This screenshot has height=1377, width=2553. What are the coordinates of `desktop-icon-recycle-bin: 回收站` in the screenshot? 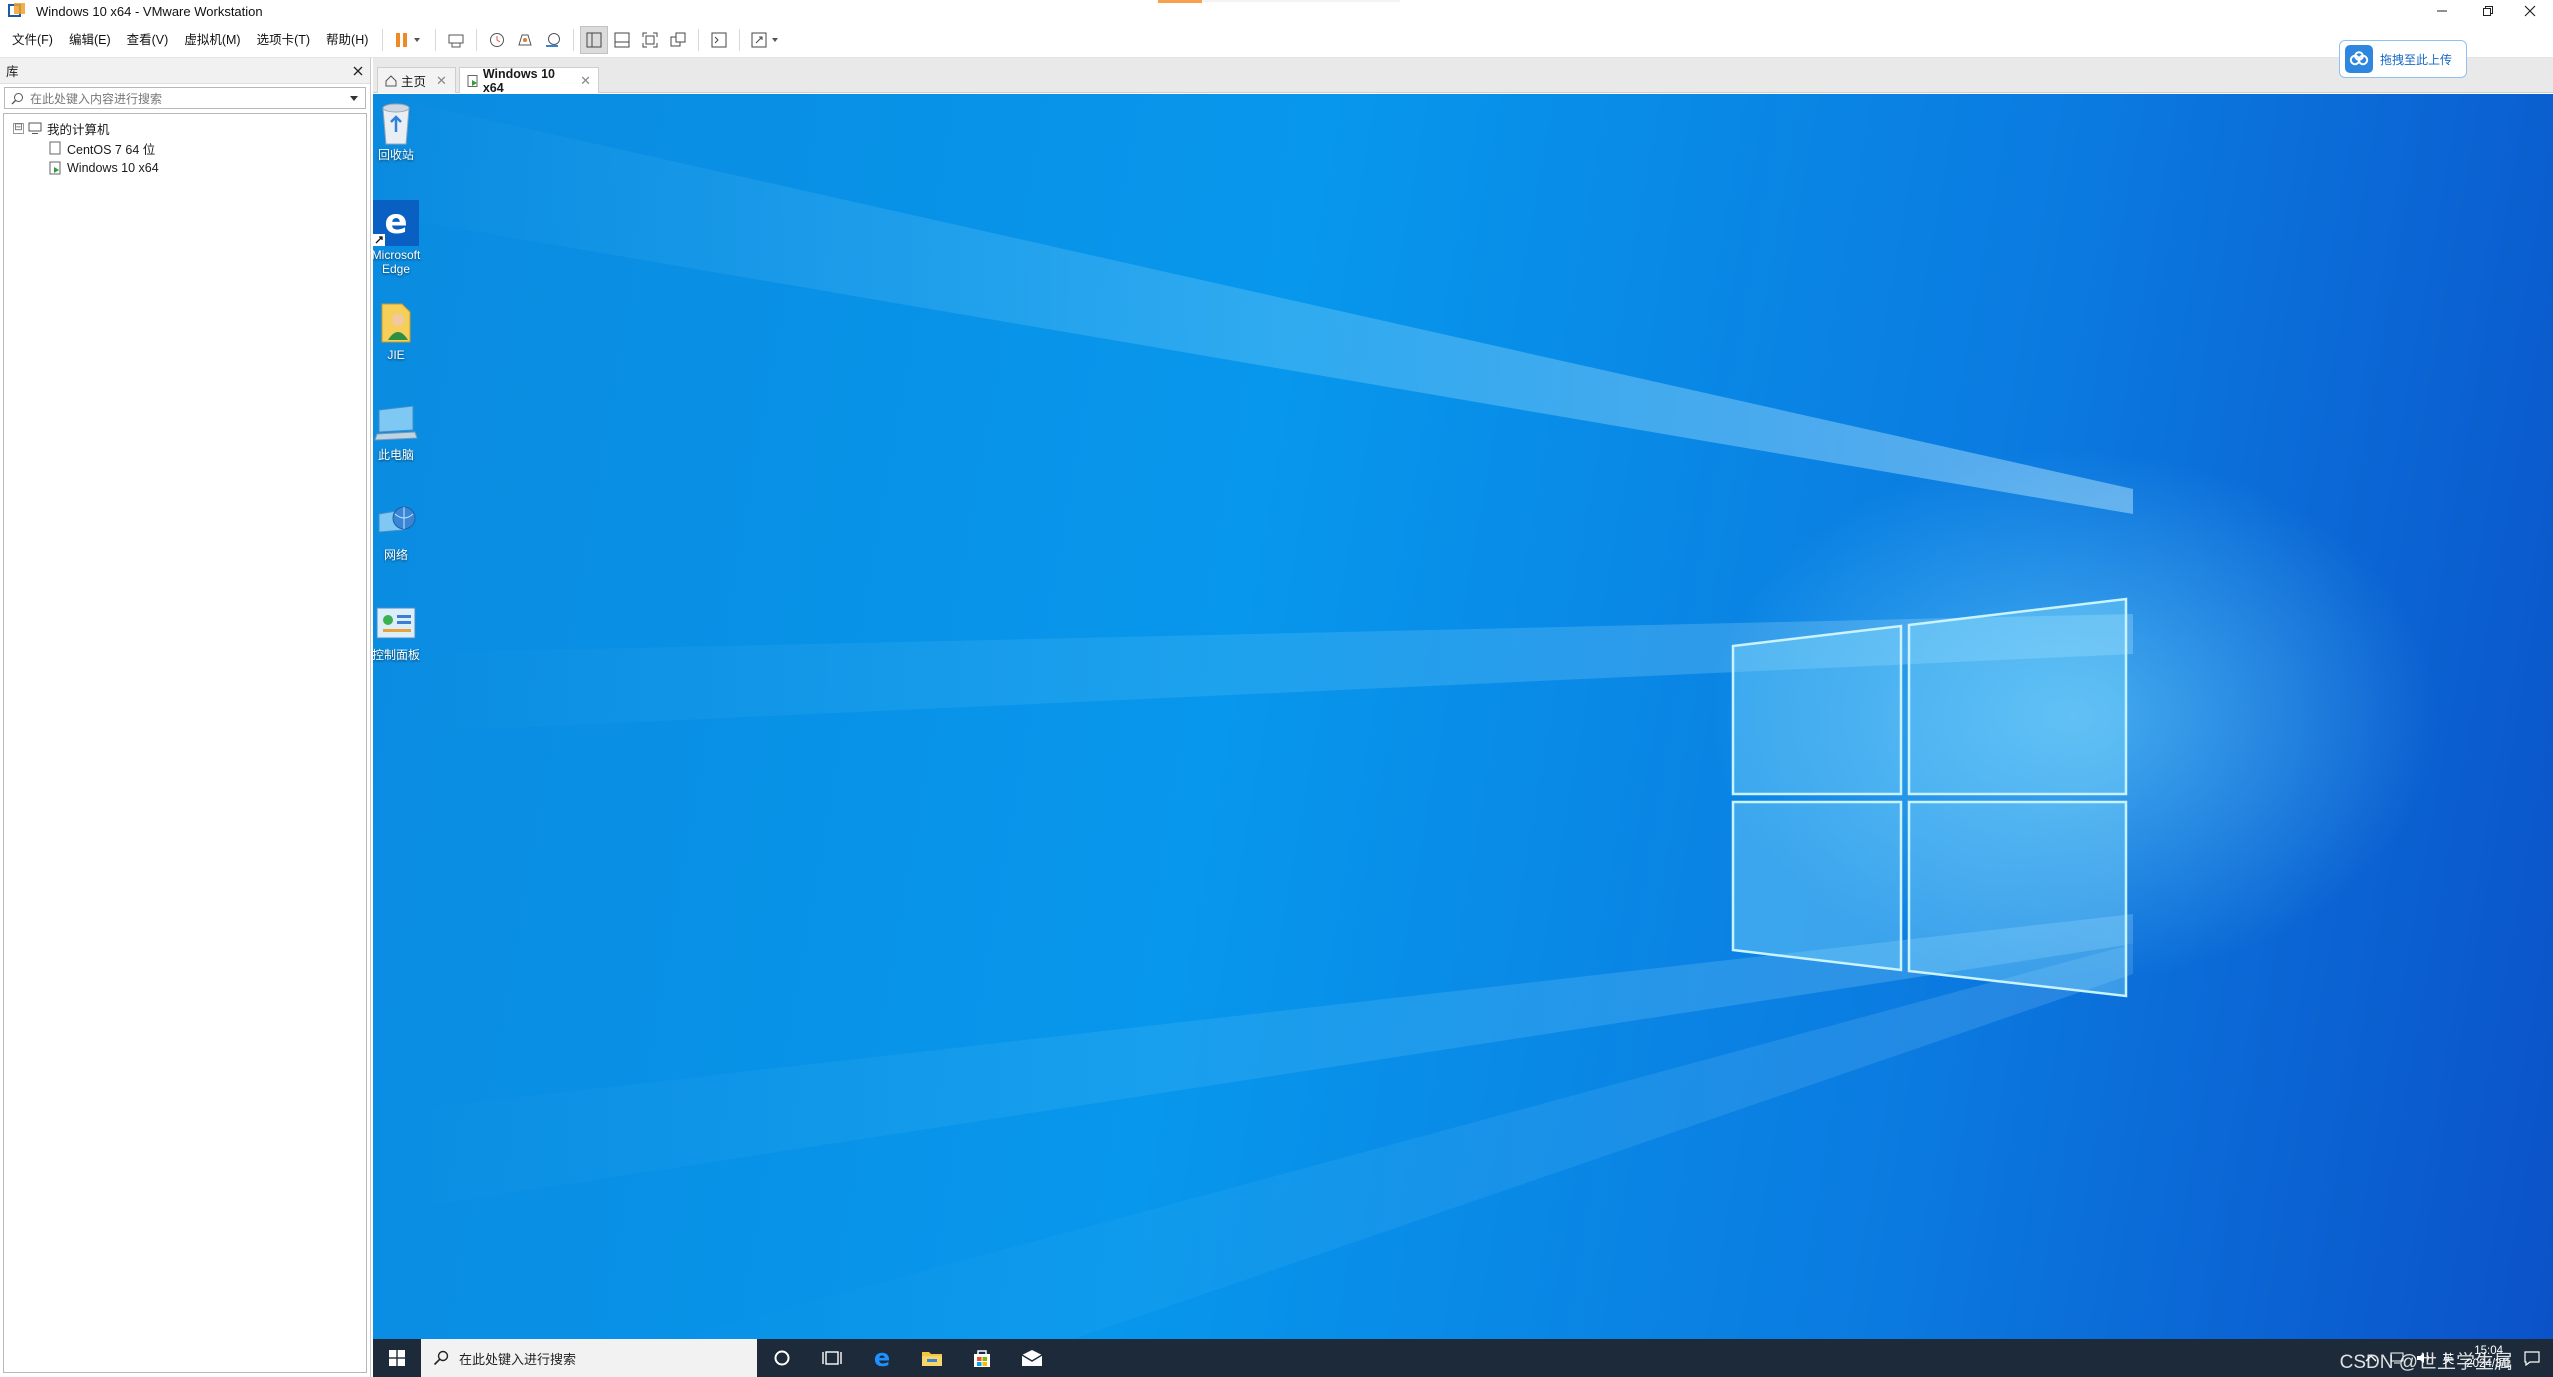 It's located at (400, 131).